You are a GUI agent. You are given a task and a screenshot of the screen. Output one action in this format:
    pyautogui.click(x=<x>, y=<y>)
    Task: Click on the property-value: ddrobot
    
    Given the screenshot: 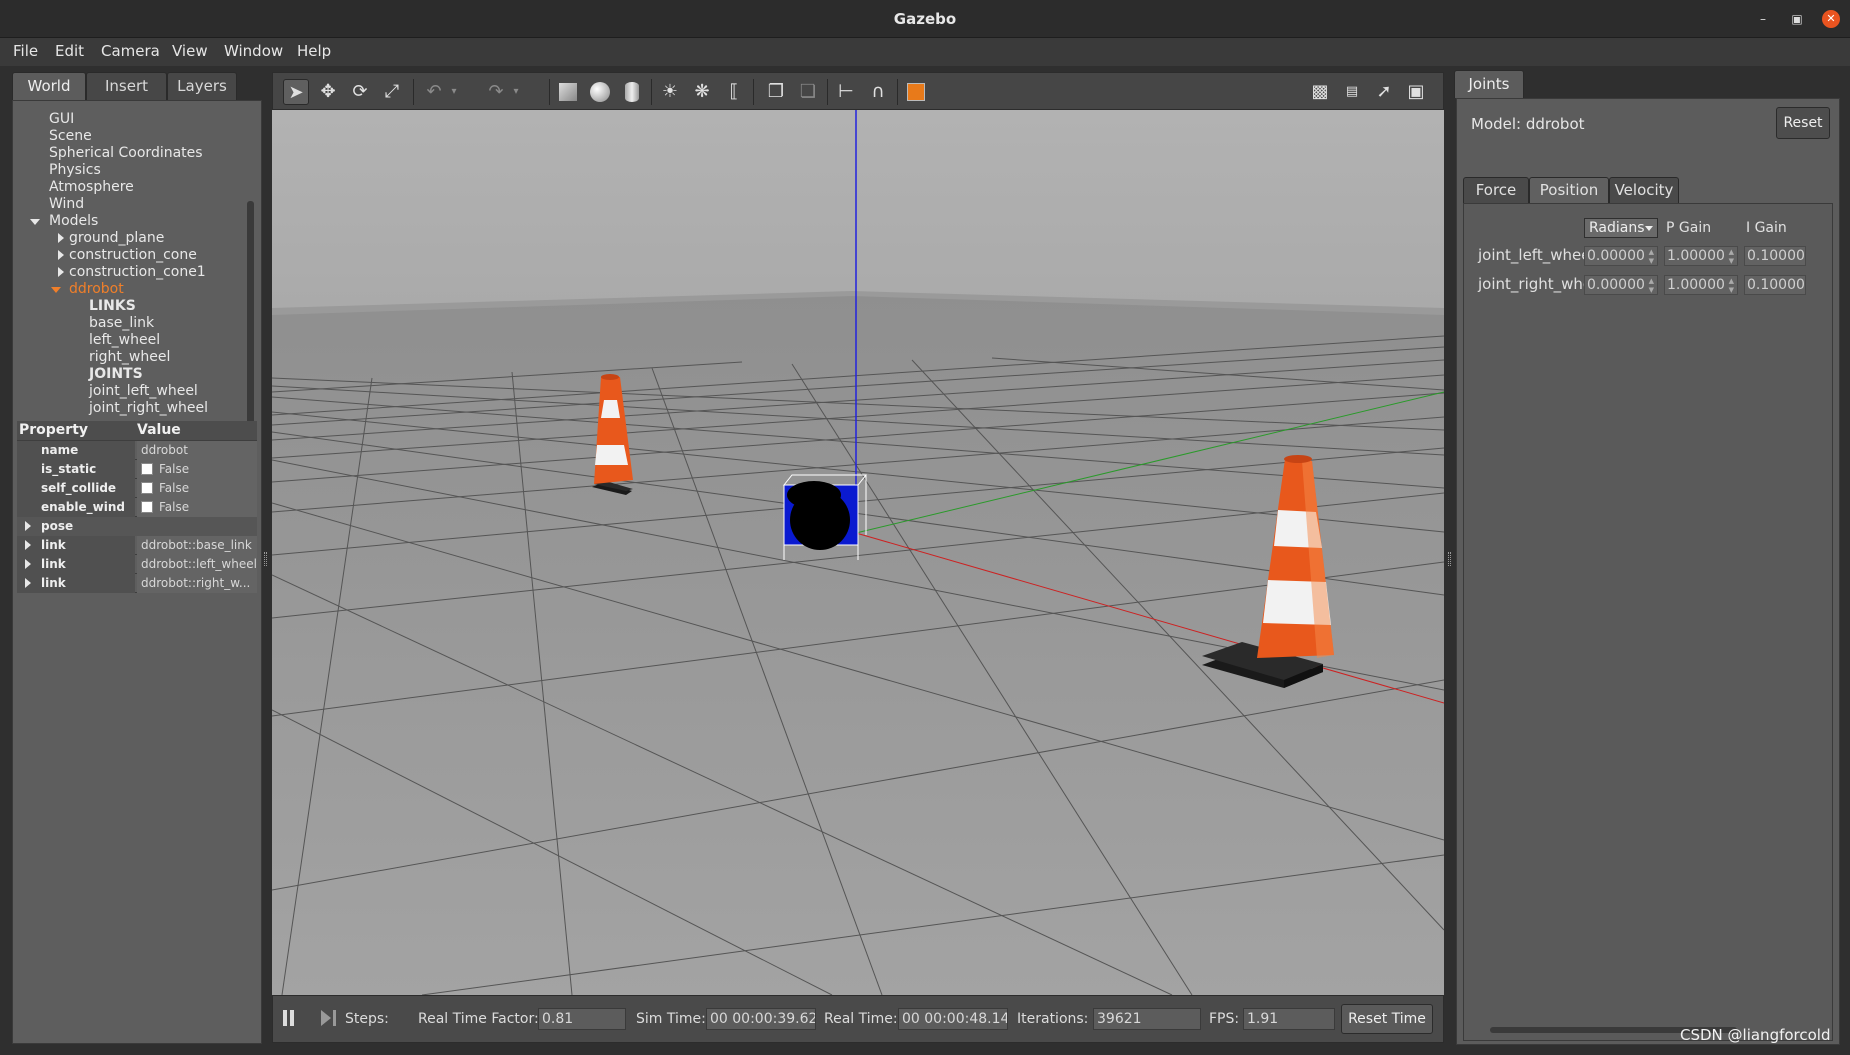 What is the action you would take?
    pyautogui.click(x=197, y=450)
    